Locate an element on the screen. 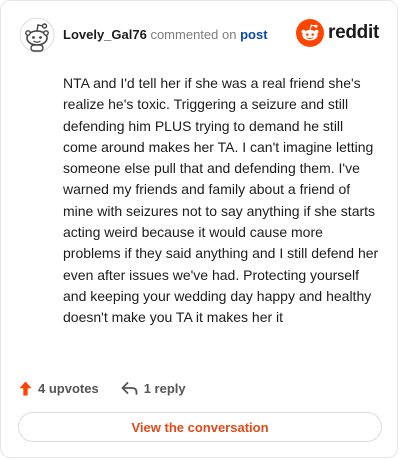 The image size is (400, 460). post-link: post is located at coordinates (253, 34).